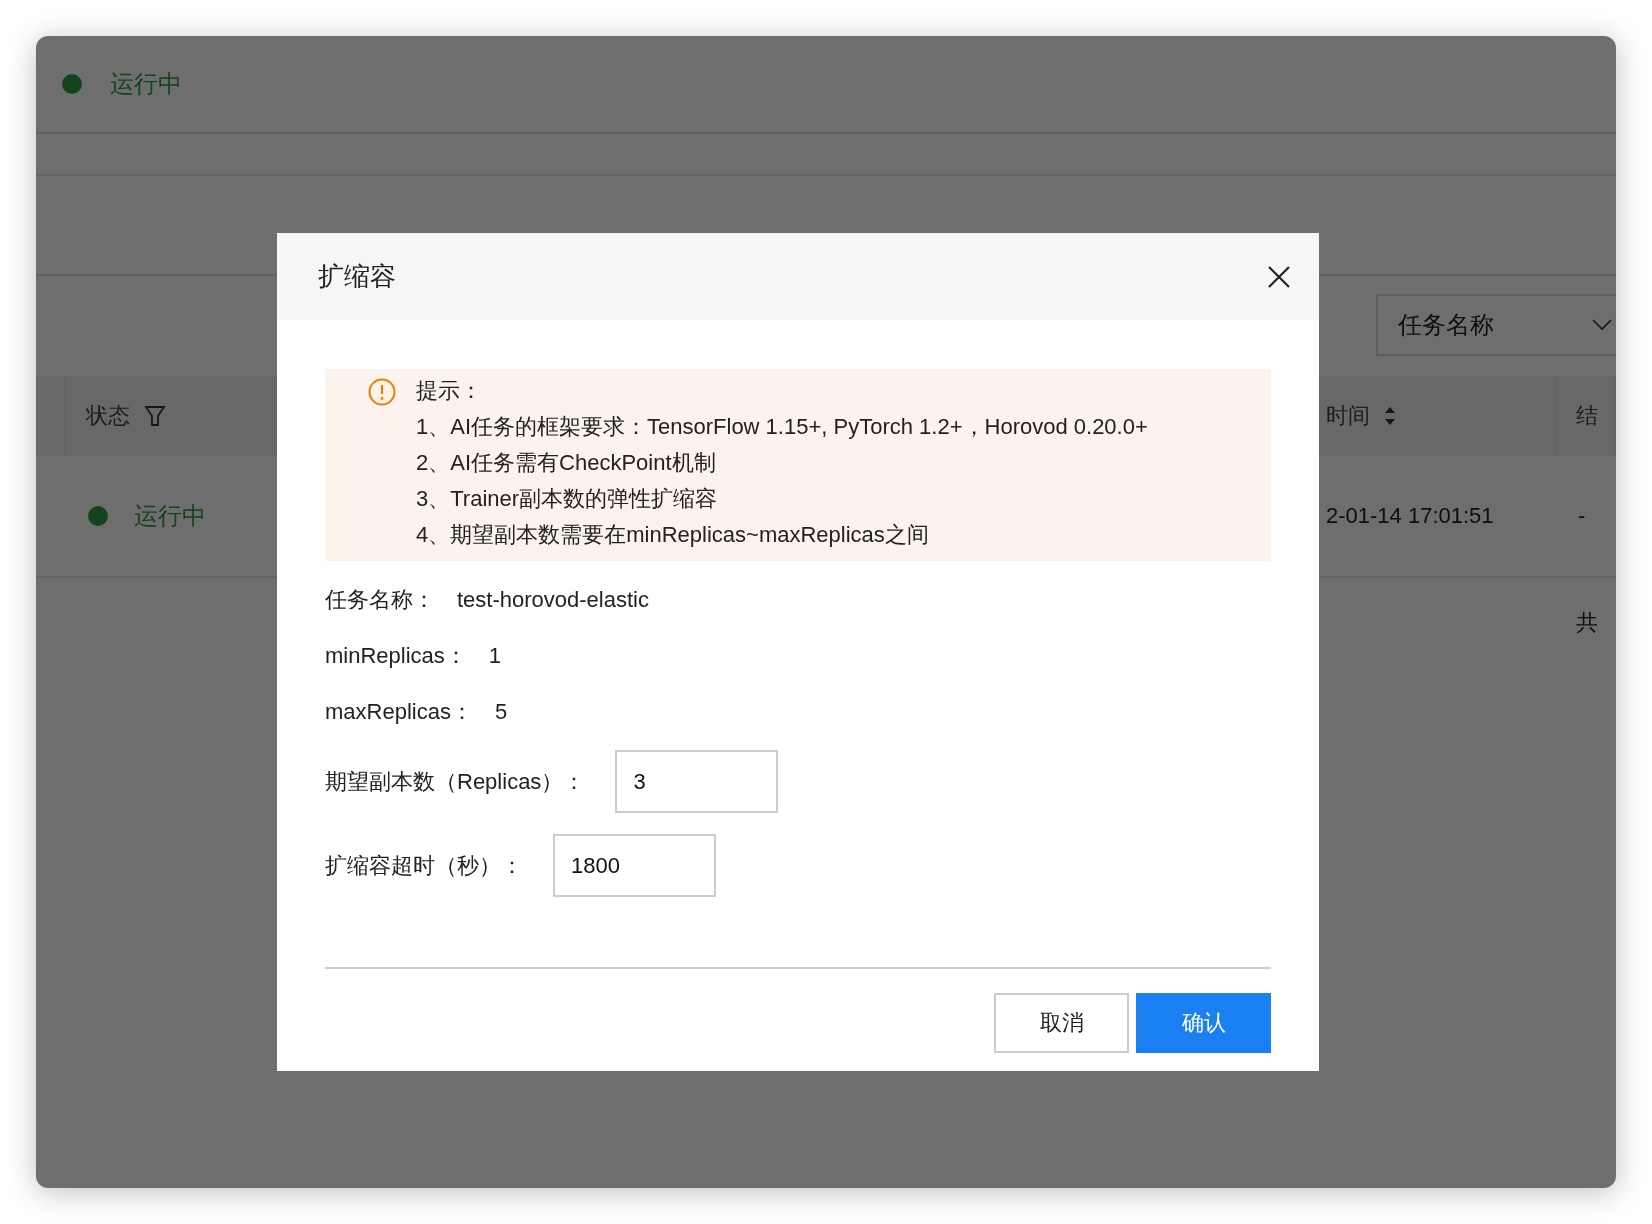 This screenshot has width=1652, height=1224. What do you see at coordinates (424, 865) in the screenshot?
I see `field-label: 扩缩容超时（秒）：` at bounding box center [424, 865].